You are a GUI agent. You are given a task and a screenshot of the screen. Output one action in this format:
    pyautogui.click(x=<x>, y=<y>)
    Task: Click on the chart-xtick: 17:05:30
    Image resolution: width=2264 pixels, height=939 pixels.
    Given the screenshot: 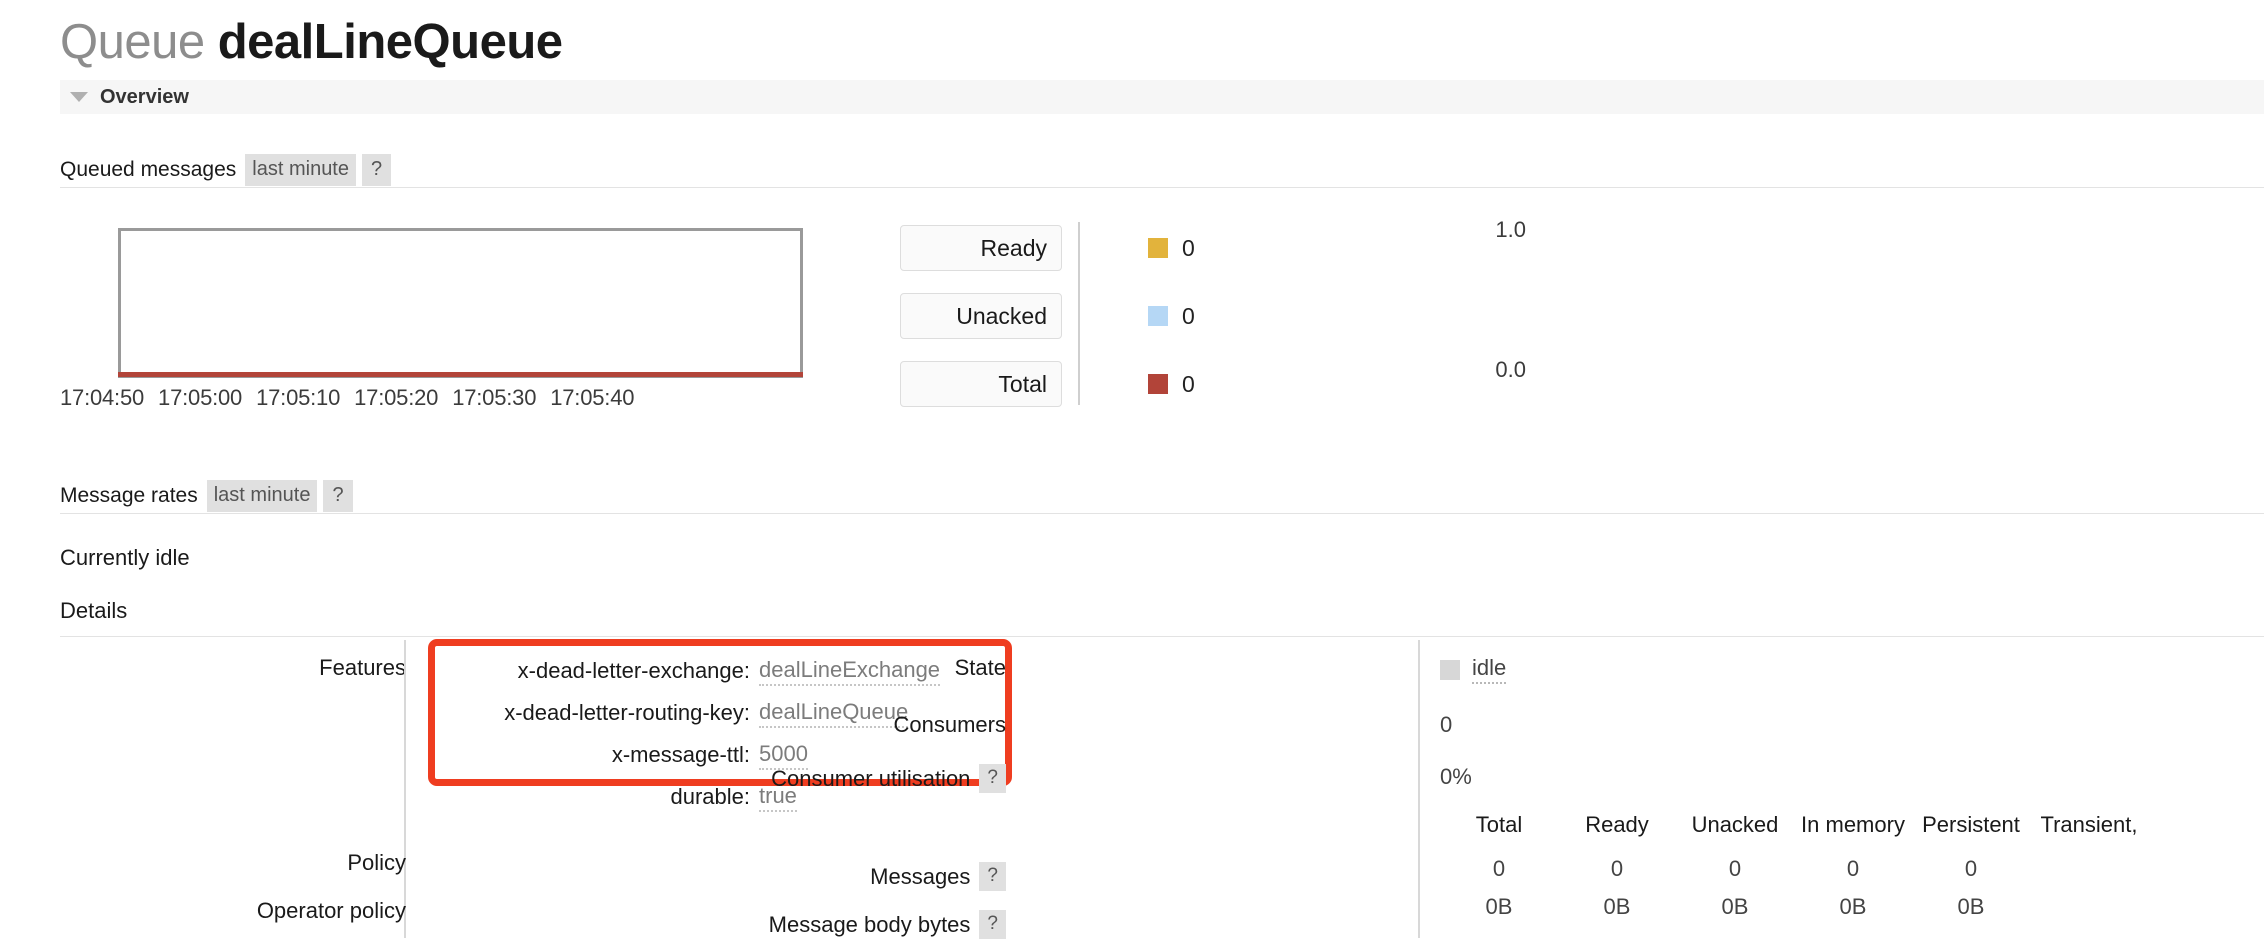 What is the action you would take?
    pyautogui.click(x=494, y=397)
    